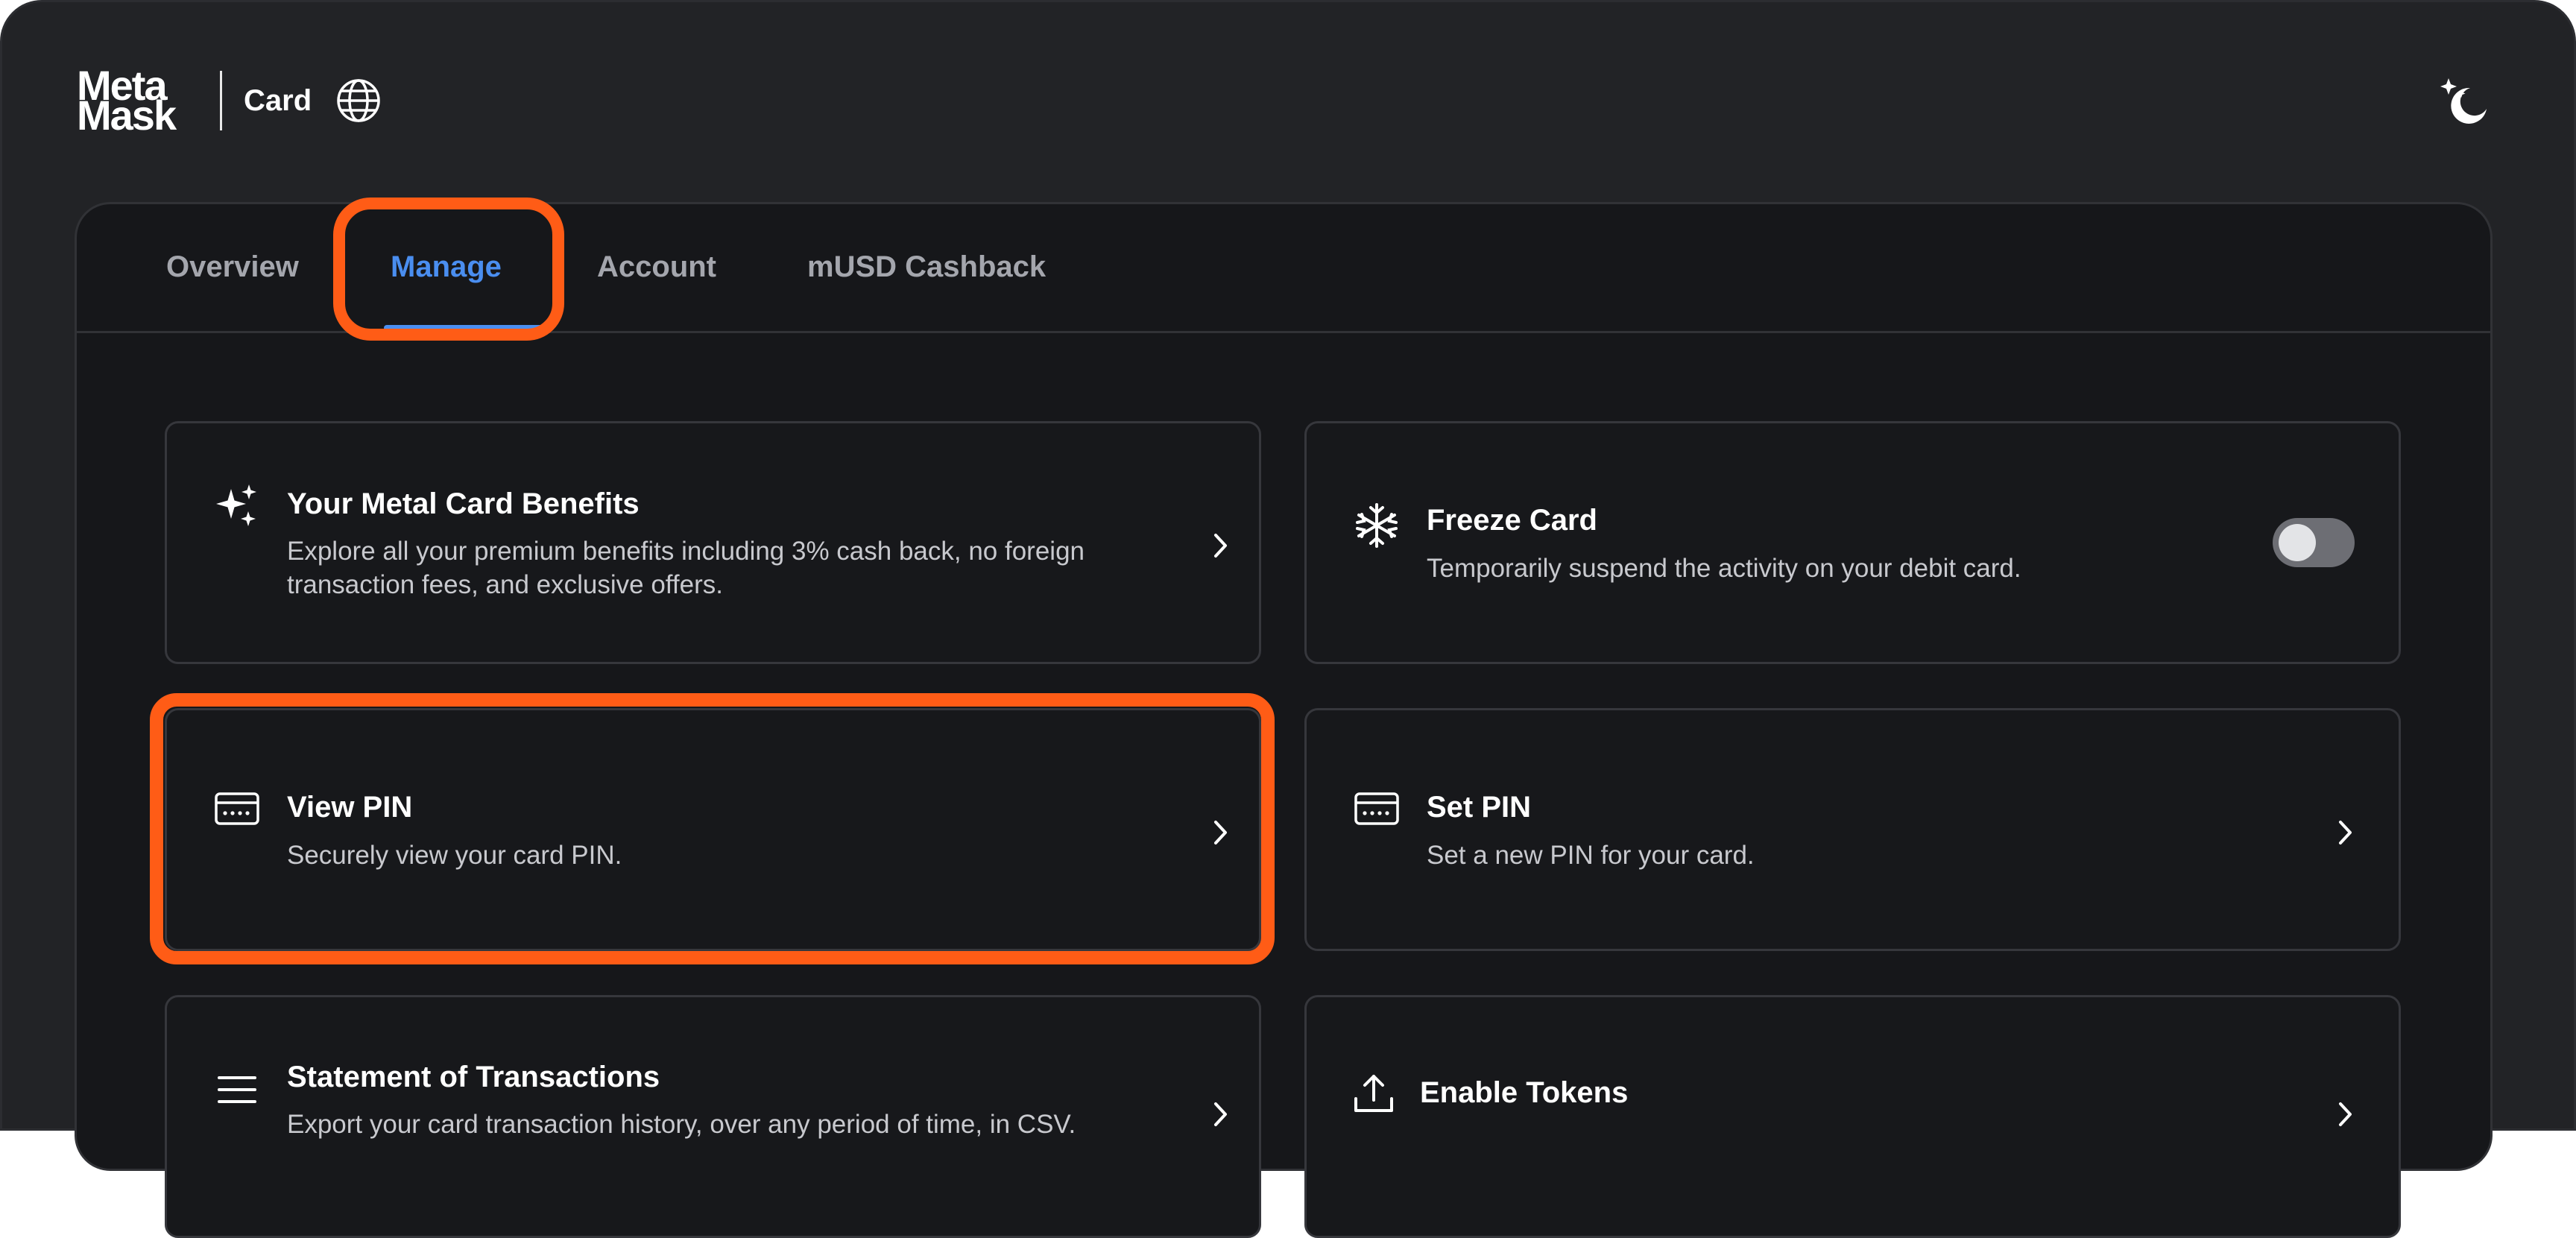 Image resolution: width=2576 pixels, height=1238 pixels. Describe the element at coordinates (358, 100) in the screenshot. I see `globe-icon` at that location.